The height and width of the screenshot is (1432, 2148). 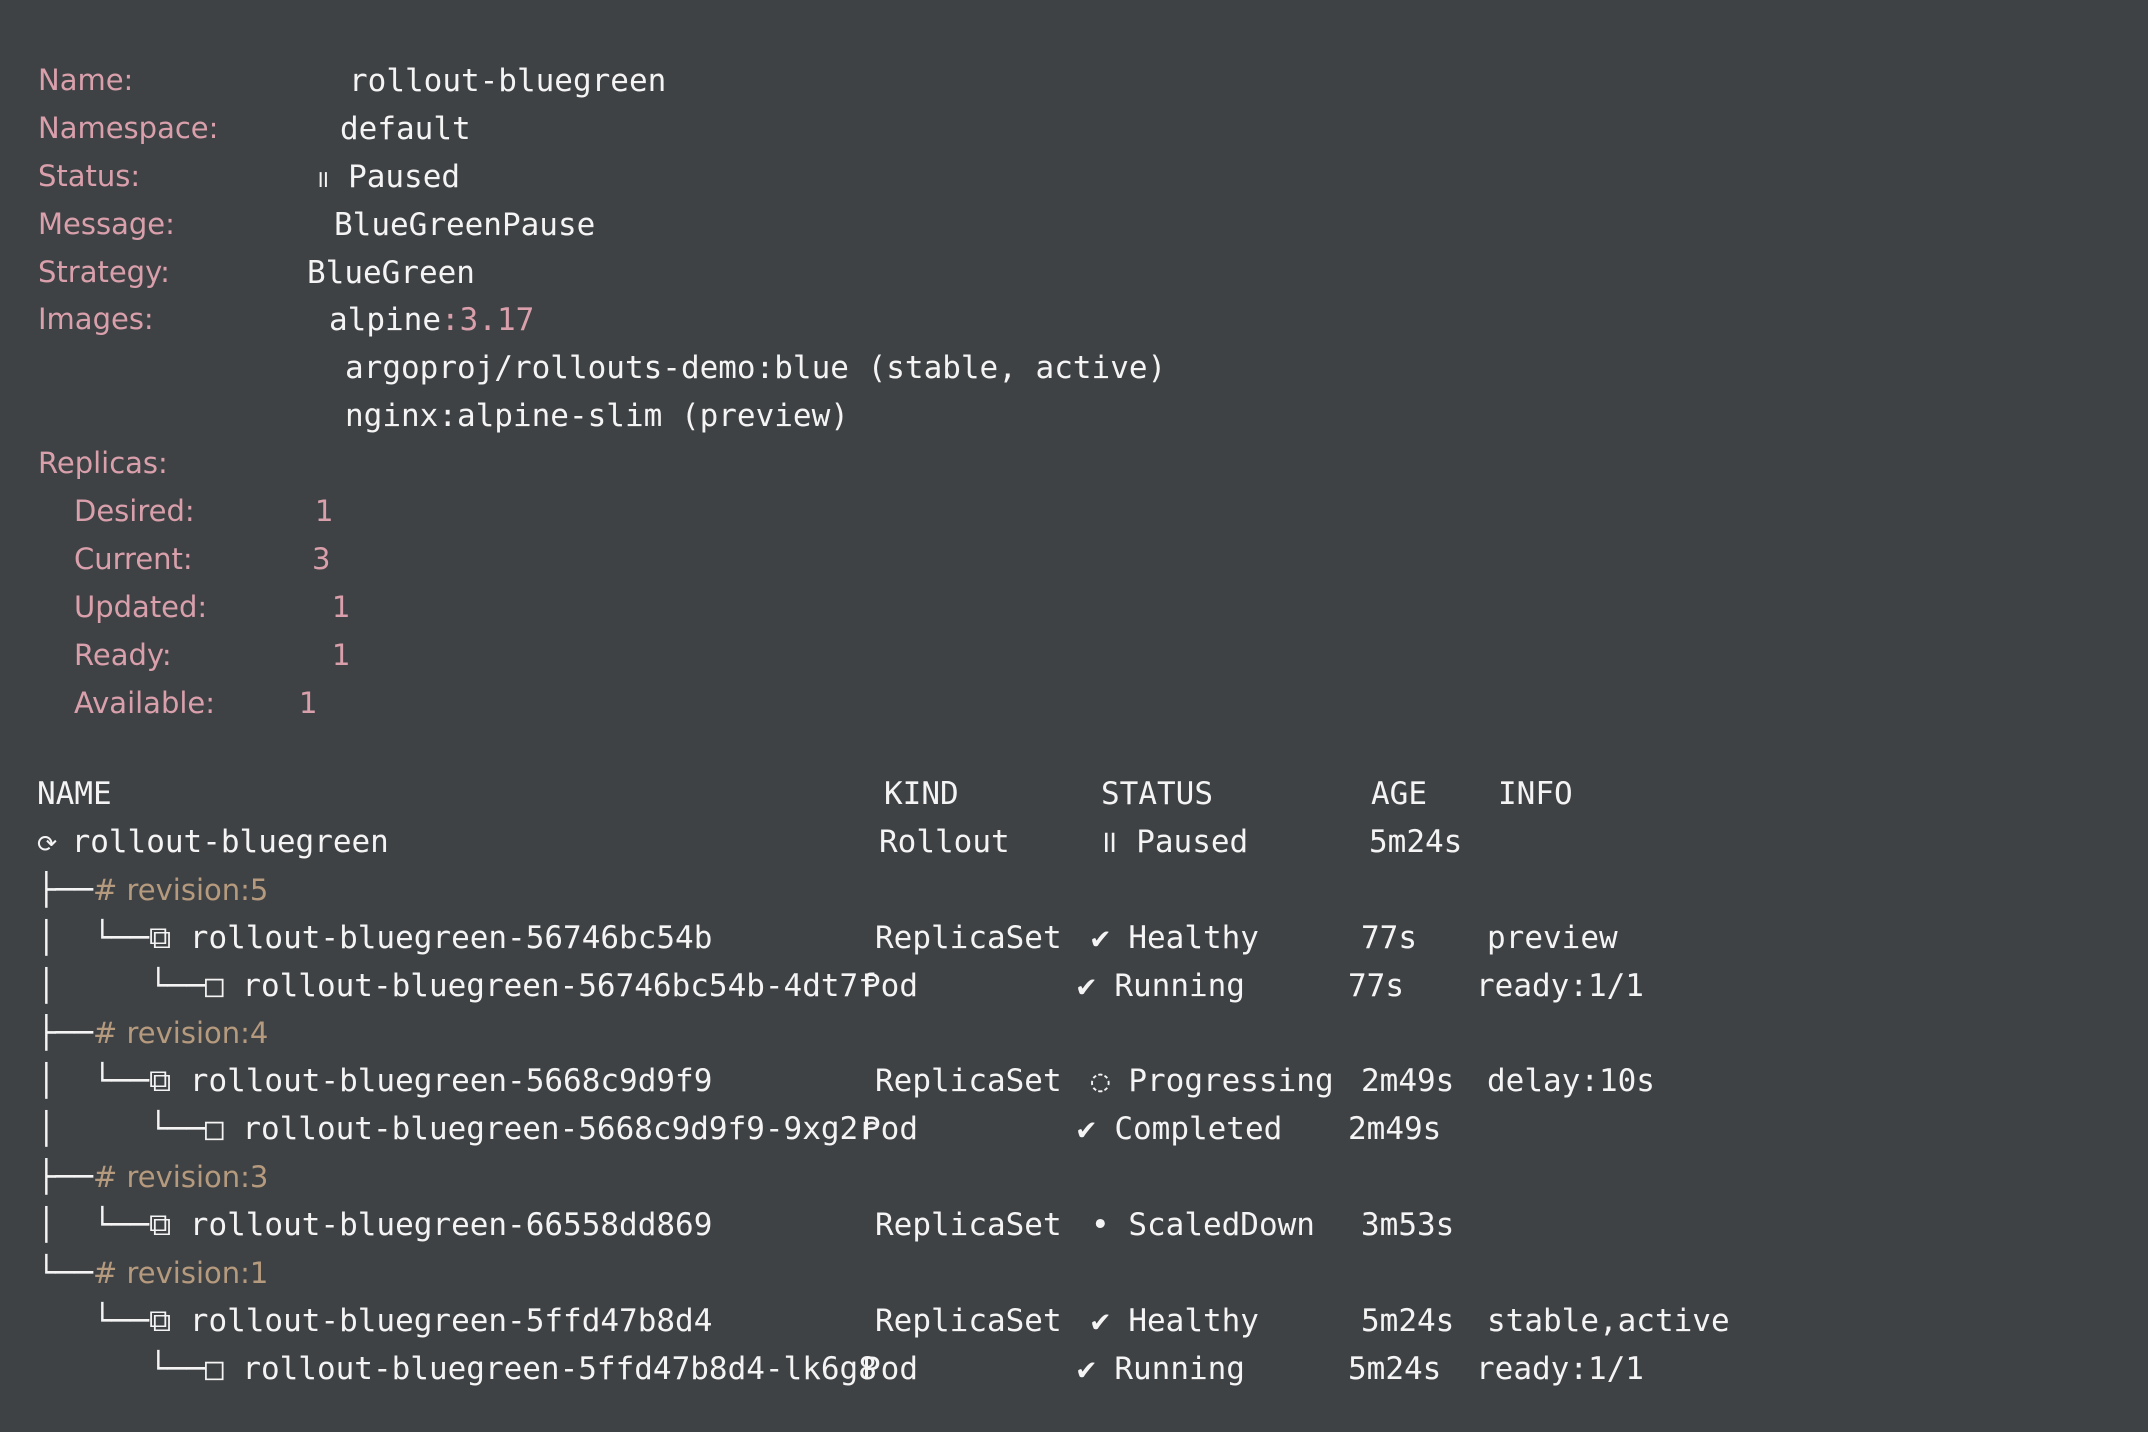 I want to click on row-name: rollout-bluegreen-66558dd869, so click(x=451, y=1225).